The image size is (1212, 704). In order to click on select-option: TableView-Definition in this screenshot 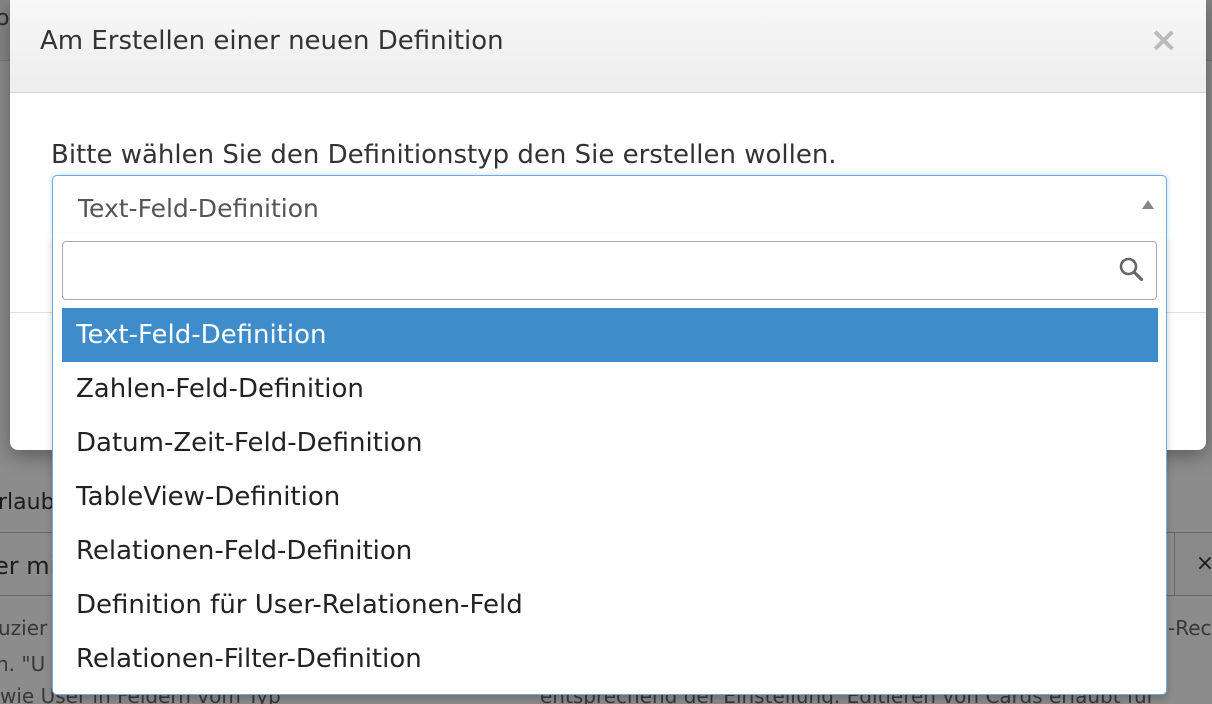, I will do `click(610, 497)`.